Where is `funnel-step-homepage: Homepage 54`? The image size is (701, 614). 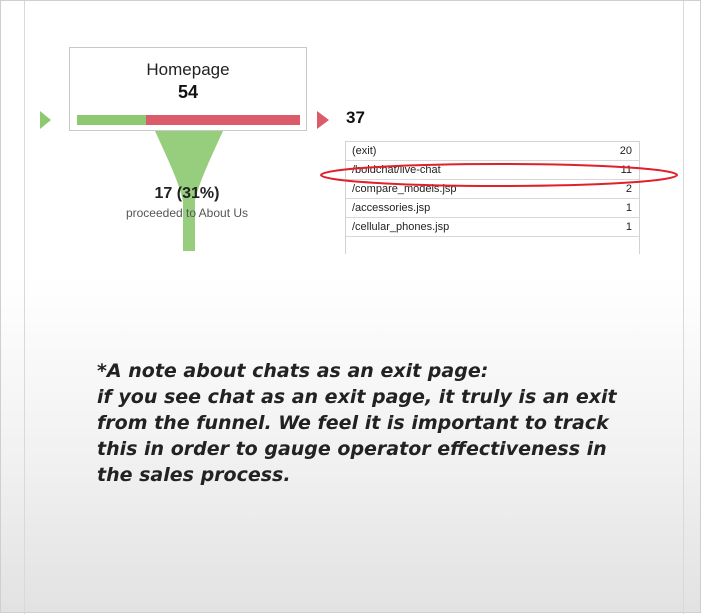
funnel-step-homepage: Homepage 54 is located at coordinates (188, 89).